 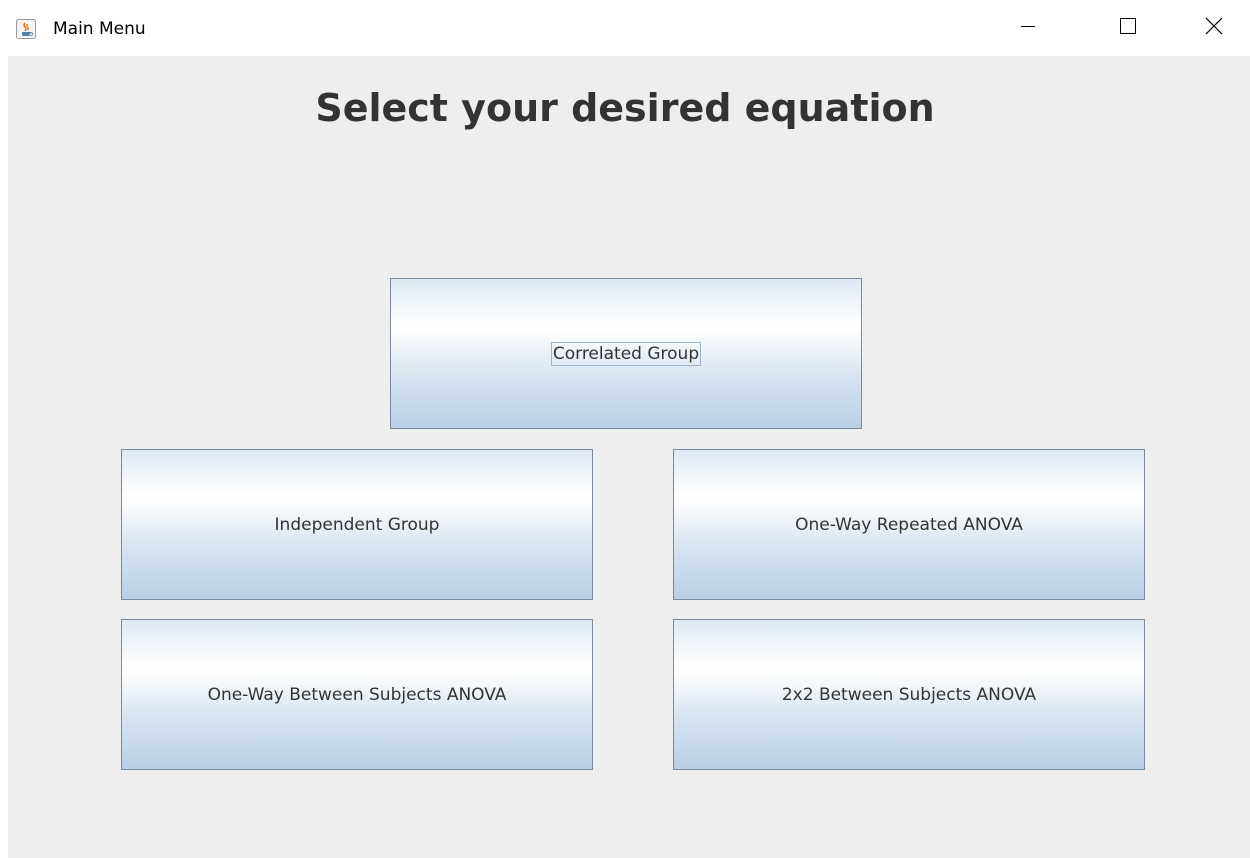 I want to click on independent-group-button: Independent Group, so click(x=357, y=524).